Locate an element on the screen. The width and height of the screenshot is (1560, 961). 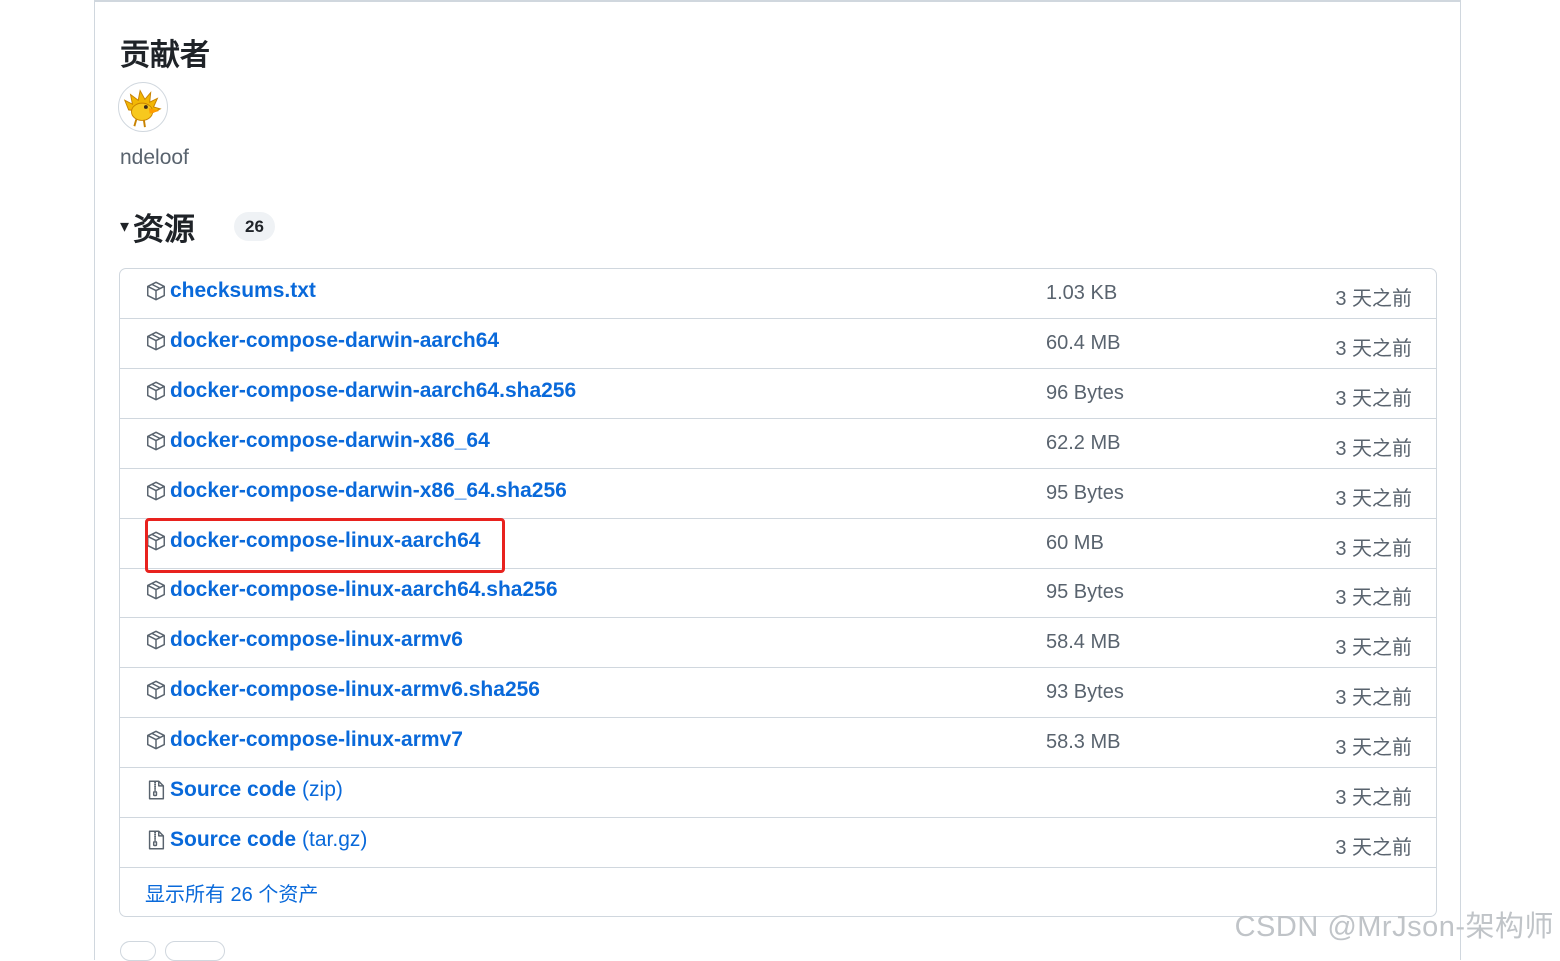
asset-size: 58.3 MB is located at coordinates (1083, 742).